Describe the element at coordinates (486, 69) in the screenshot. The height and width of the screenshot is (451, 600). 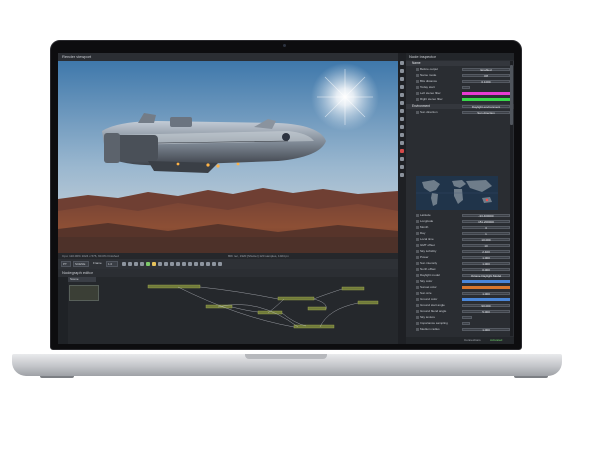
I see `row-value: Enabled` at that location.